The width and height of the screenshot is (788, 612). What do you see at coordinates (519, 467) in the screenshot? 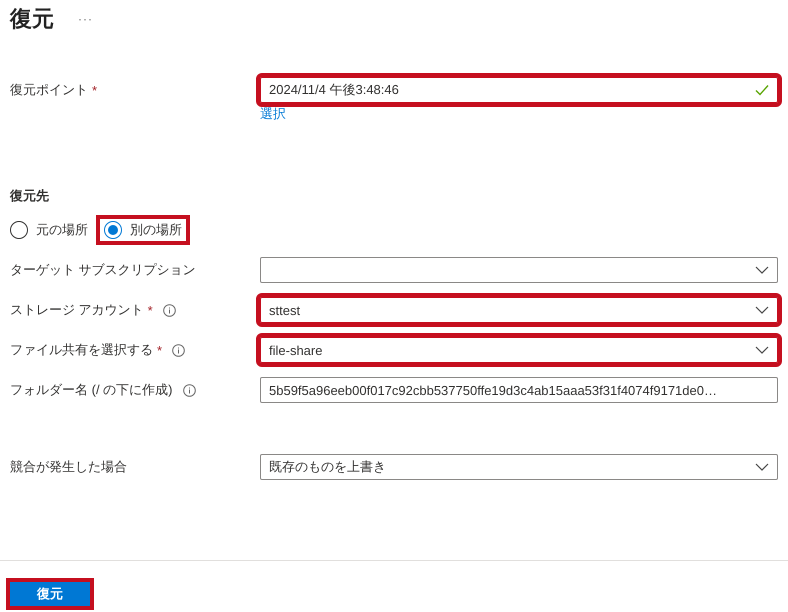
I see `dropdown: 既存のものを上書き` at bounding box center [519, 467].